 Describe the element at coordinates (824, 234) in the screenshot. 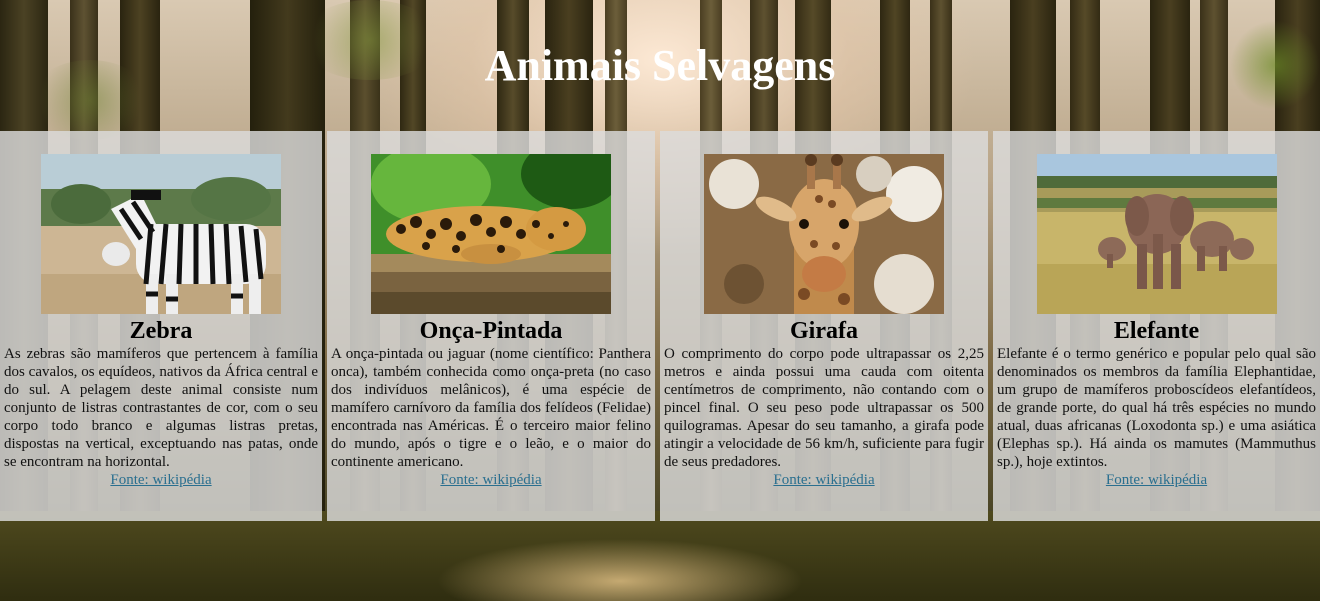

I see `giraffe-photo` at that location.